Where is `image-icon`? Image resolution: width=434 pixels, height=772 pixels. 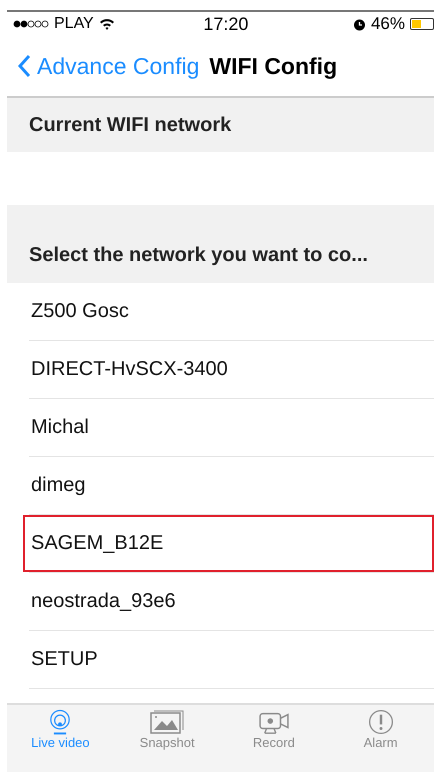
image-icon is located at coordinates (167, 722).